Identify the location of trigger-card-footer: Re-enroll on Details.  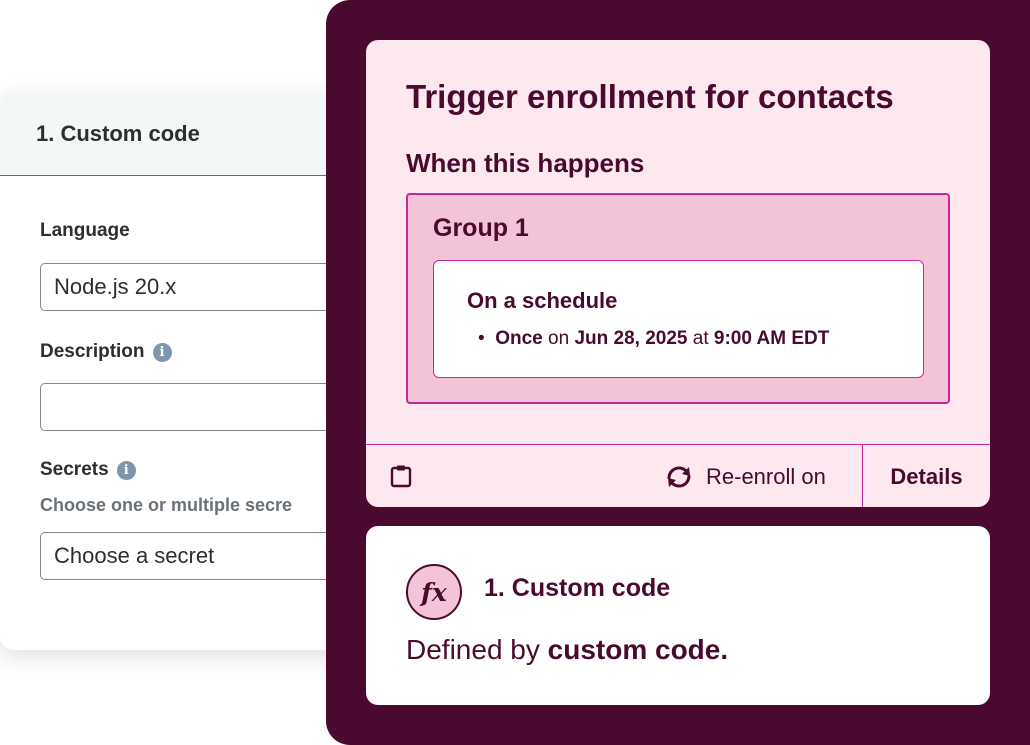
(678, 475).